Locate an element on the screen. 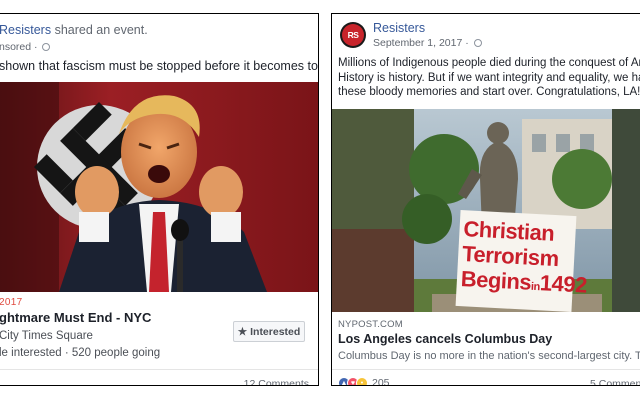  protest-sign: Christian Terrorism Beginsin1492 is located at coordinates (524, 257).